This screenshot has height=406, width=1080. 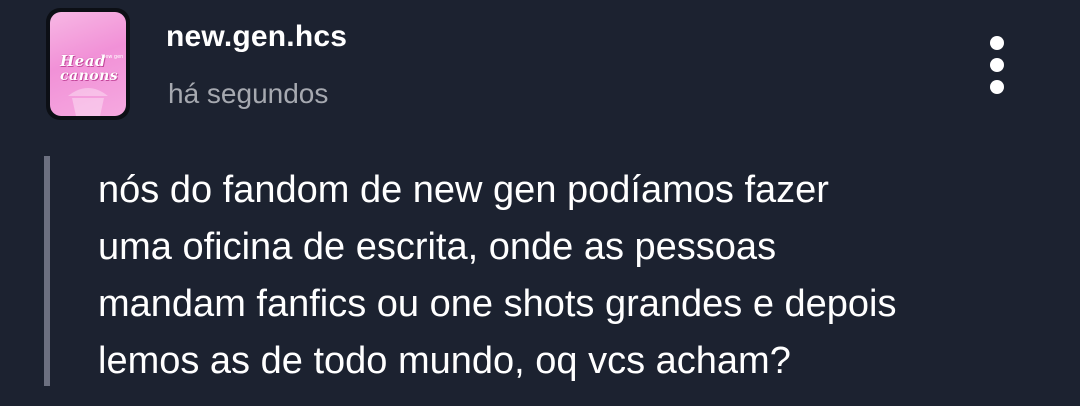 I want to click on post-timestamp: há segundos, so click(x=248, y=93).